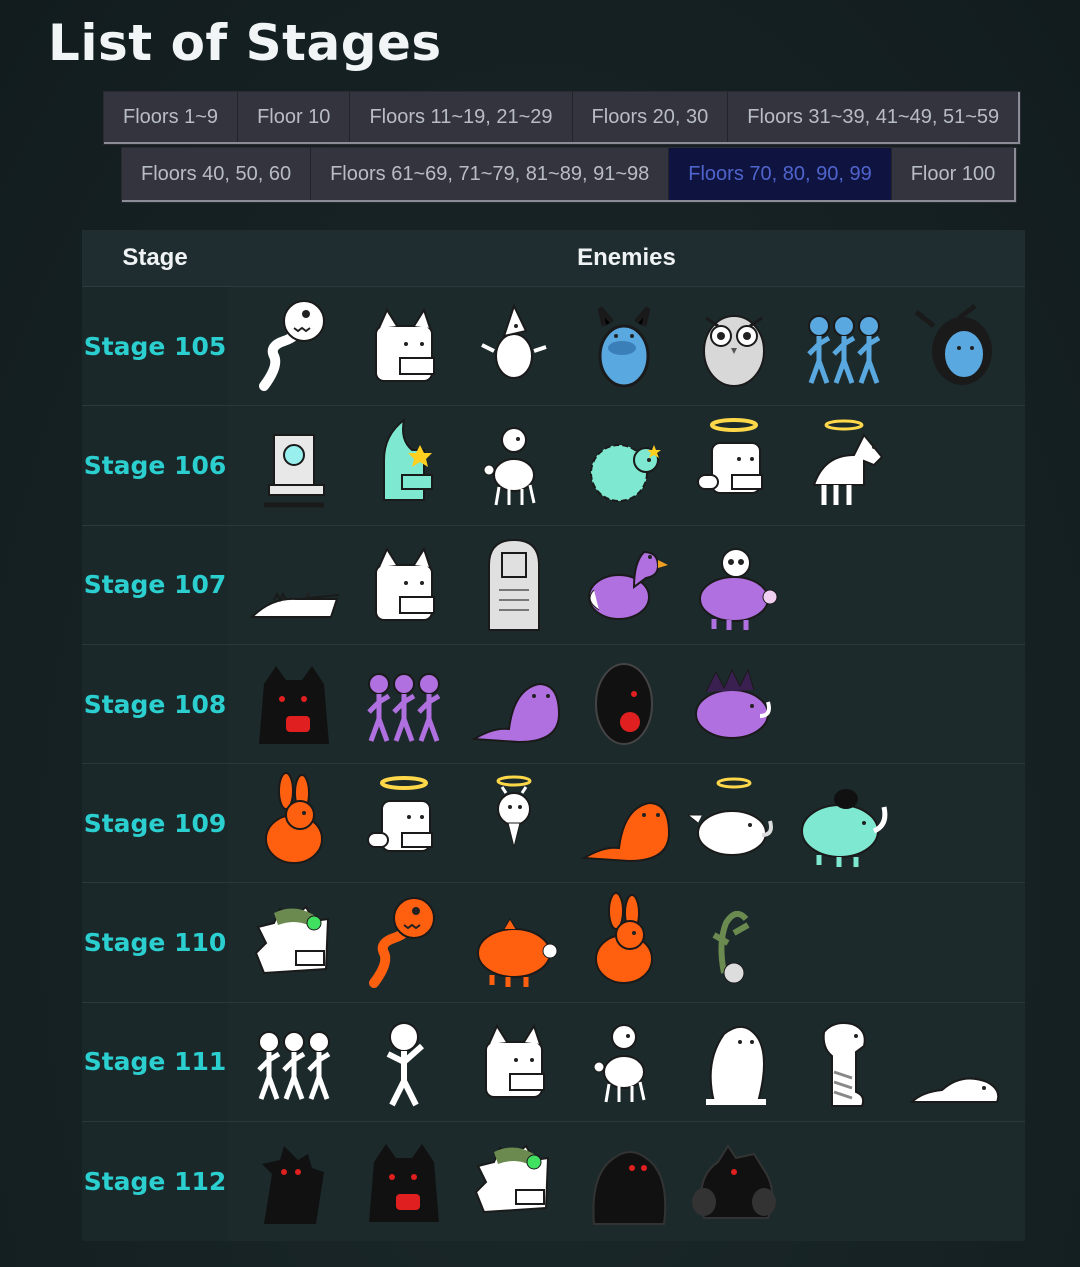 This screenshot has width=1080, height=1267. Describe the element at coordinates (954, 1062) in the screenshot. I see `slug-icon` at that location.